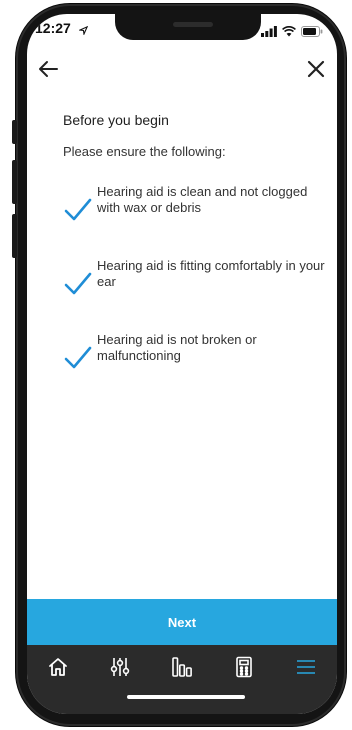 The width and height of the screenshot is (352, 730). I want to click on tab-adjust, so click(120, 669).